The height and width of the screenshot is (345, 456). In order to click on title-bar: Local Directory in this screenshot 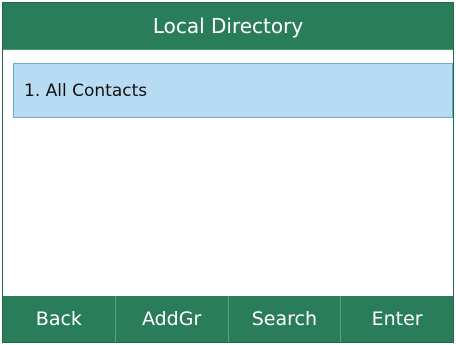, I will do `click(228, 26)`.